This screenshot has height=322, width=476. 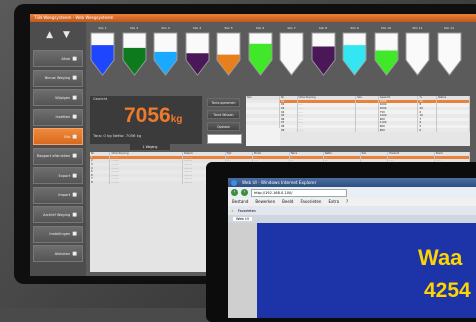 I want to click on back-icon: ‹, so click(x=234, y=192).